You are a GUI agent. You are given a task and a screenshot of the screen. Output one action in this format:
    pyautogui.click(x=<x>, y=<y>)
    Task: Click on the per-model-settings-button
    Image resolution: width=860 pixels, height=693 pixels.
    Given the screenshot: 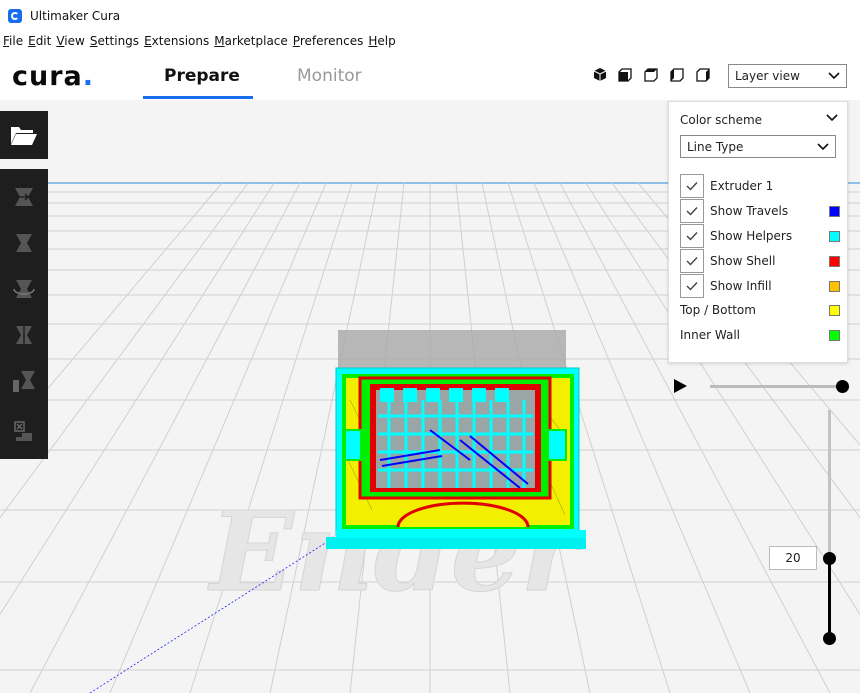 What is the action you would take?
    pyautogui.click(x=24, y=381)
    